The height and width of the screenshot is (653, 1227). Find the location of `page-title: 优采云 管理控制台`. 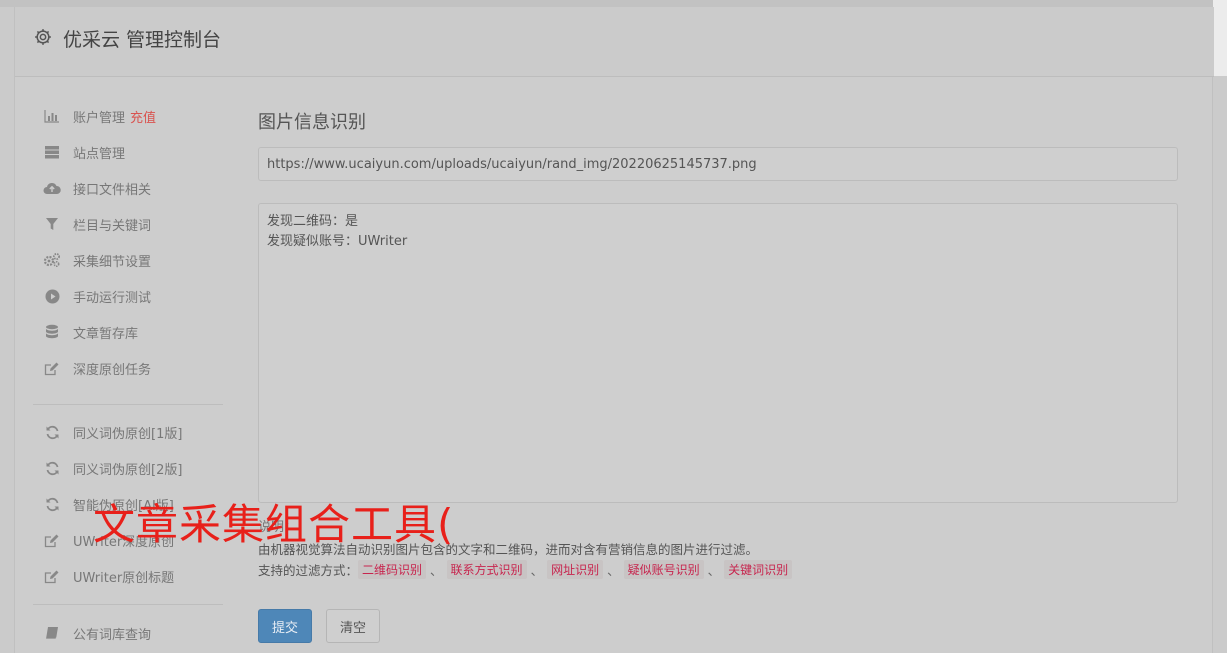

page-title: 优采云 管理控制台 is located at coordinates (142, 40).